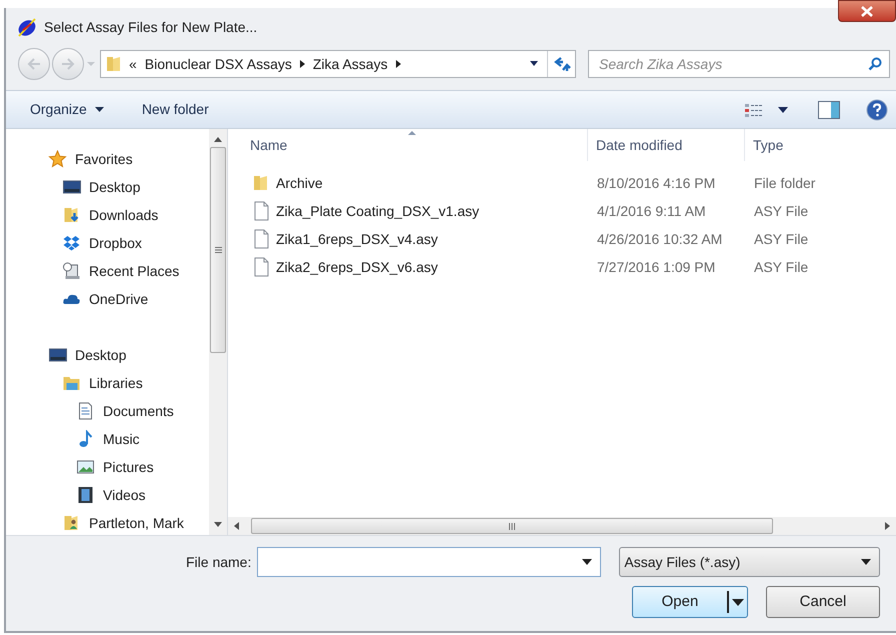 This screenshot has height=635, width=896. I want to click on libraries-folder-icon, so click(71, 383).